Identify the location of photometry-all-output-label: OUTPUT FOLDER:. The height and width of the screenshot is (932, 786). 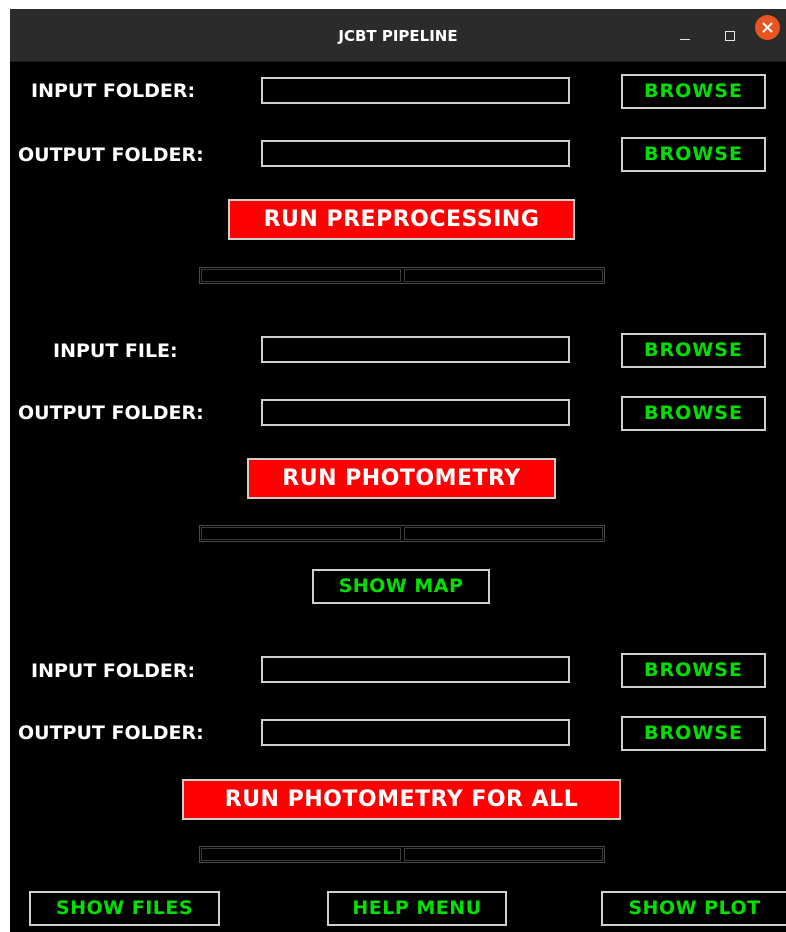
(111, 733).